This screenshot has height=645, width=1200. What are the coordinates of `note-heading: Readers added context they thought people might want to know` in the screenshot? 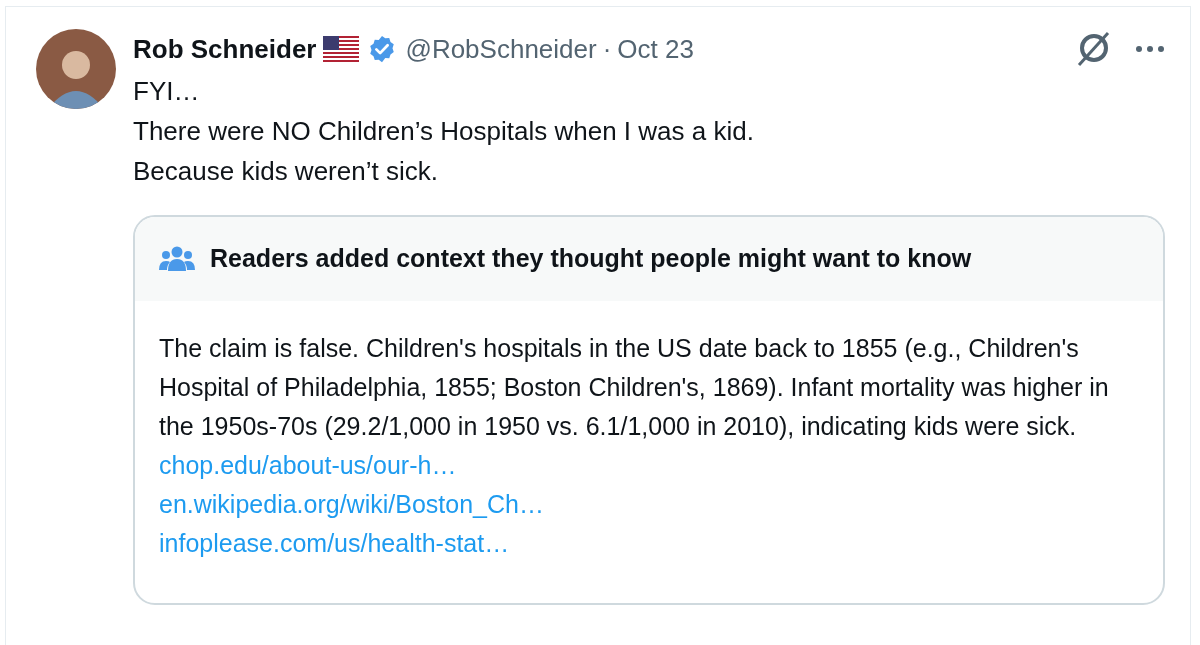 It's located at (591, 259).